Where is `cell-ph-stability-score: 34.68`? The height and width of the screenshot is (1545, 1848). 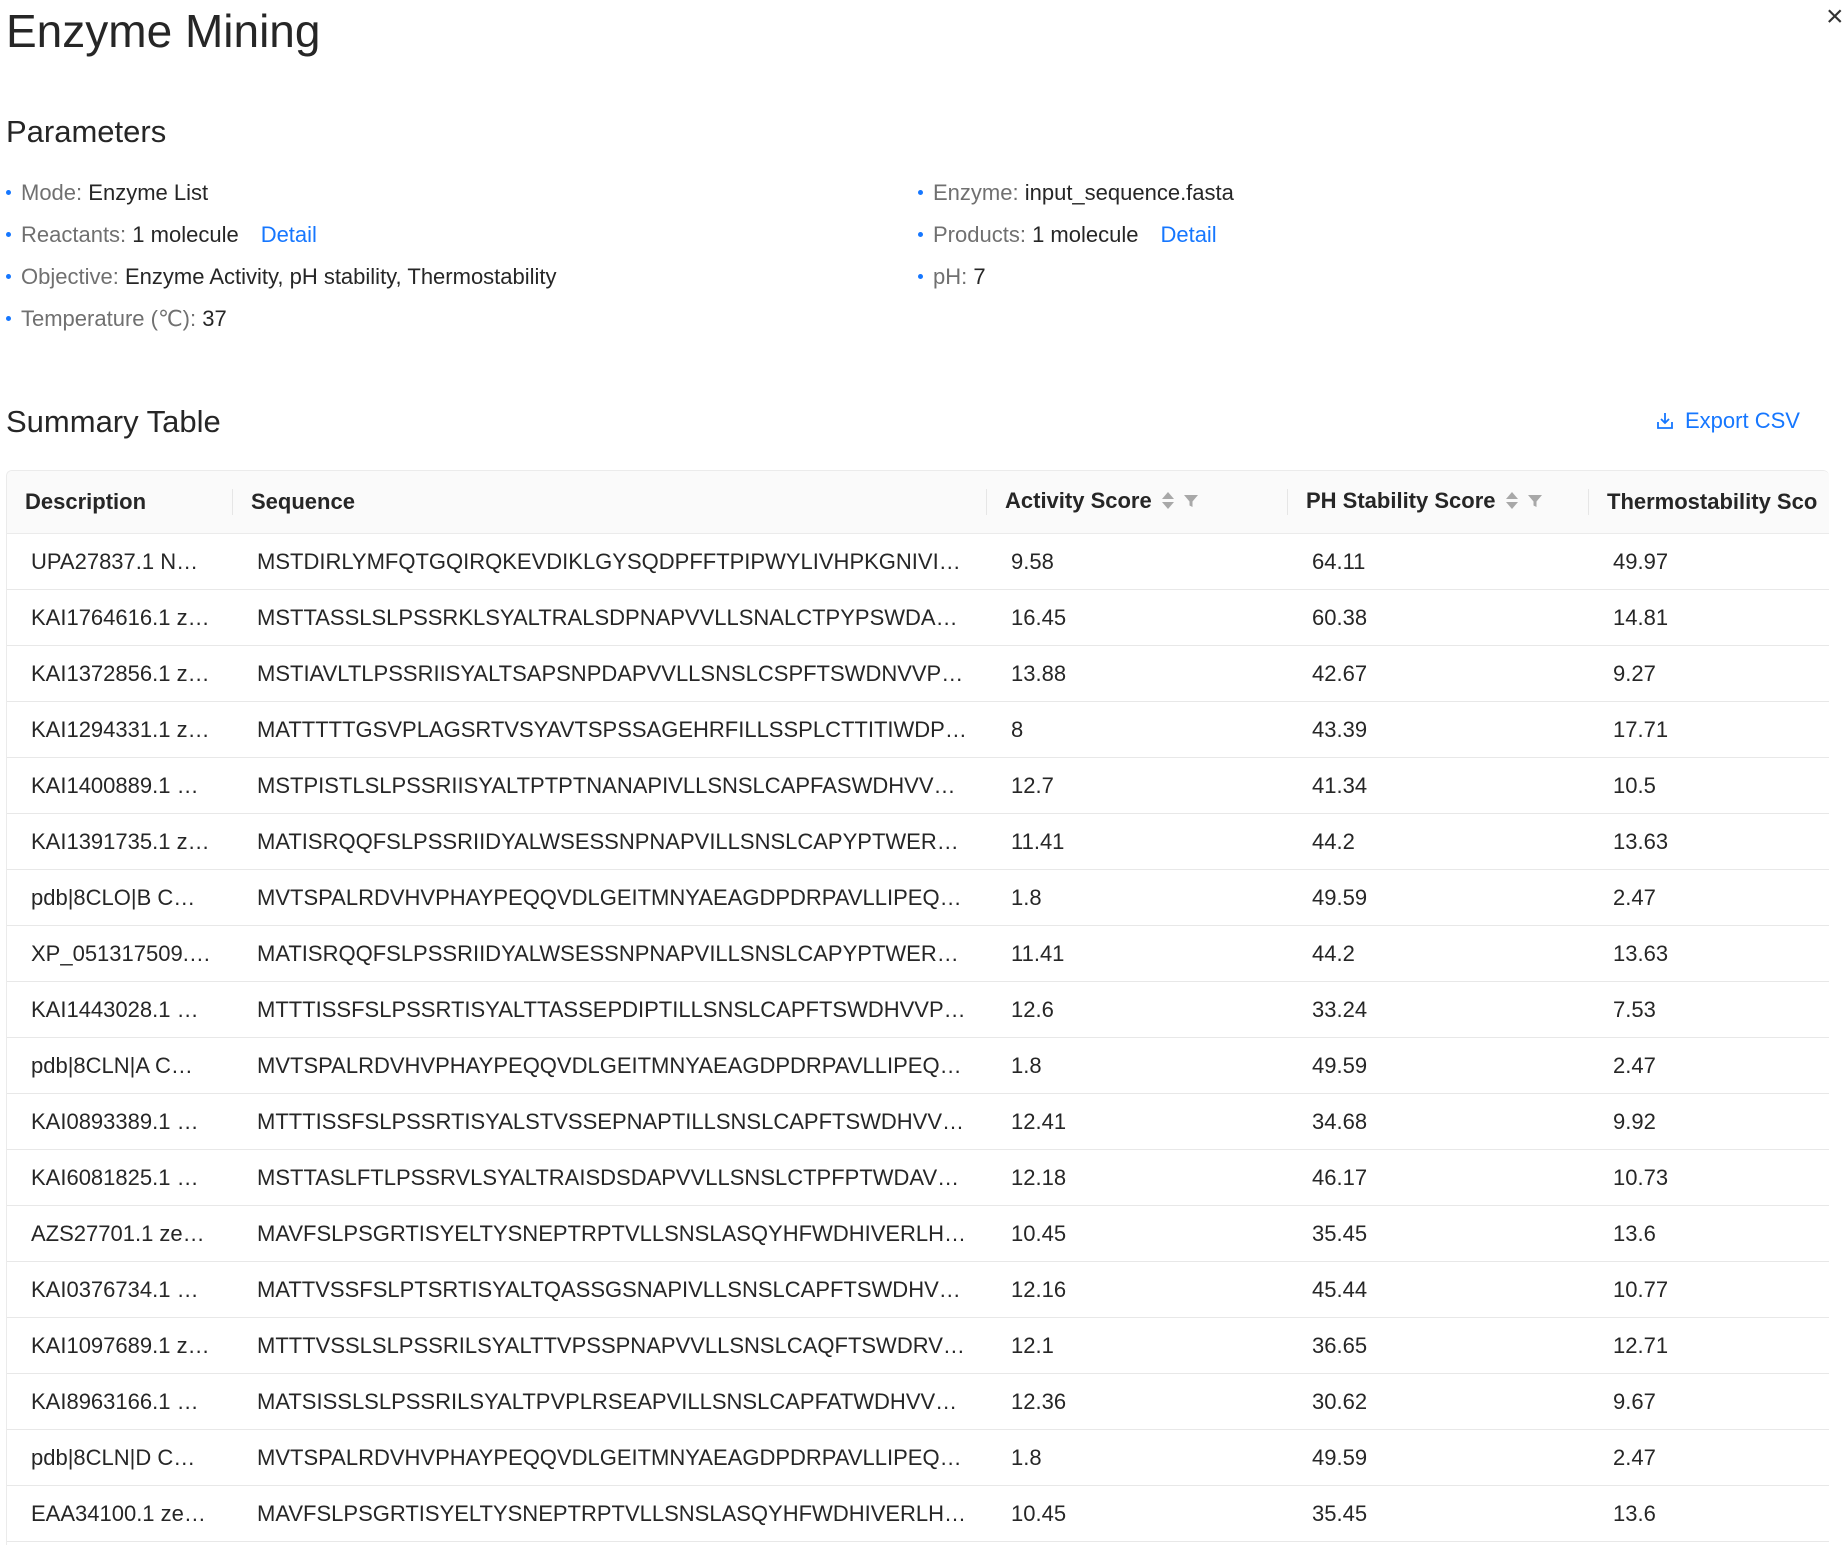 cell-ph-stability-score: 34.68 is located at coordinates (1438, 1121).